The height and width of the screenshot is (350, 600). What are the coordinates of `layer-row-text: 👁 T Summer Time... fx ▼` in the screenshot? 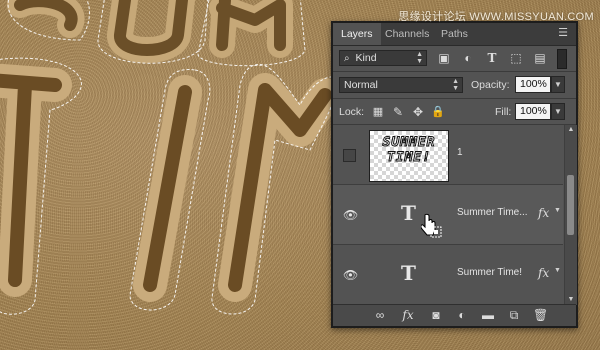 It's located at (448, 215).